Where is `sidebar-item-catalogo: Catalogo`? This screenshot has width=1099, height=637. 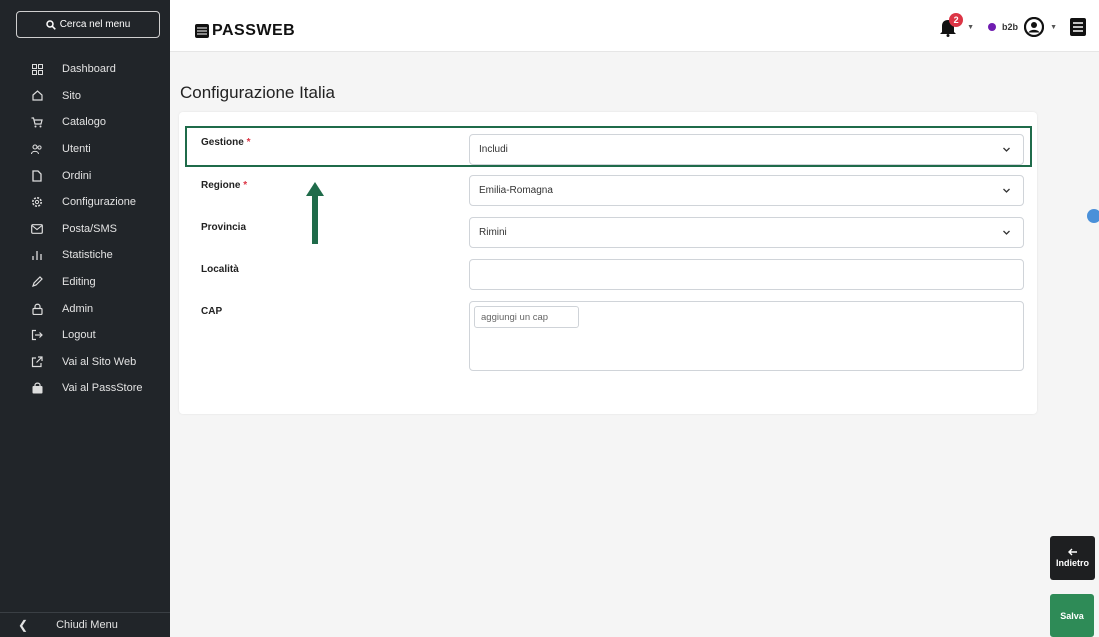 sidebar-item-catalogo: Catalogo is located at coordinates (85, 122).